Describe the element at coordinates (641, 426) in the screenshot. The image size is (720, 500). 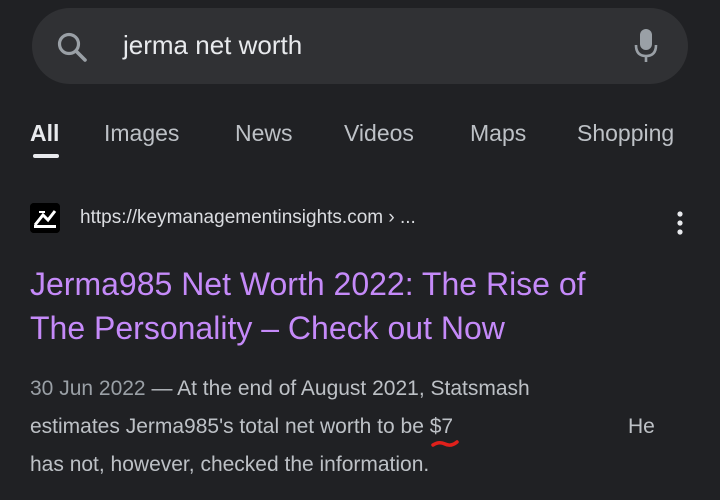
I see `snippet-trailing-text: He` at that location.